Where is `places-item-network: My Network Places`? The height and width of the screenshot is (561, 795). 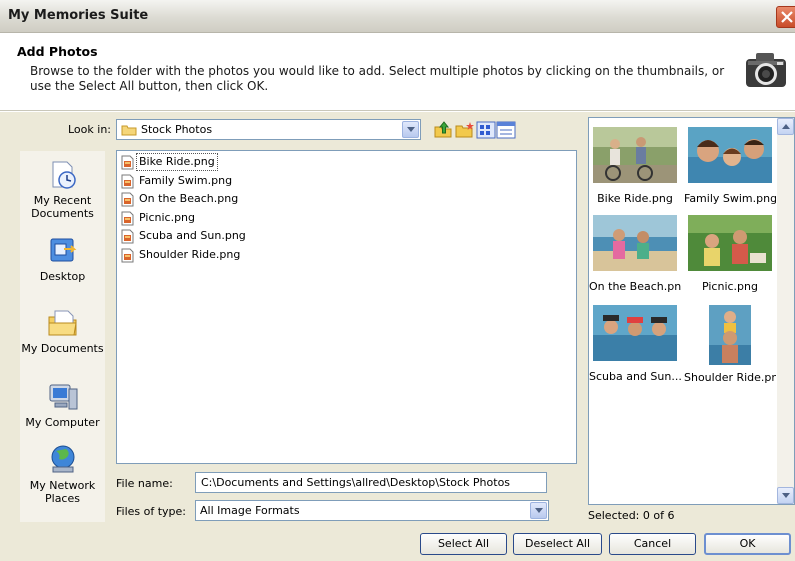
places-item-network: My Network Places is located at coordinates (62, 474).